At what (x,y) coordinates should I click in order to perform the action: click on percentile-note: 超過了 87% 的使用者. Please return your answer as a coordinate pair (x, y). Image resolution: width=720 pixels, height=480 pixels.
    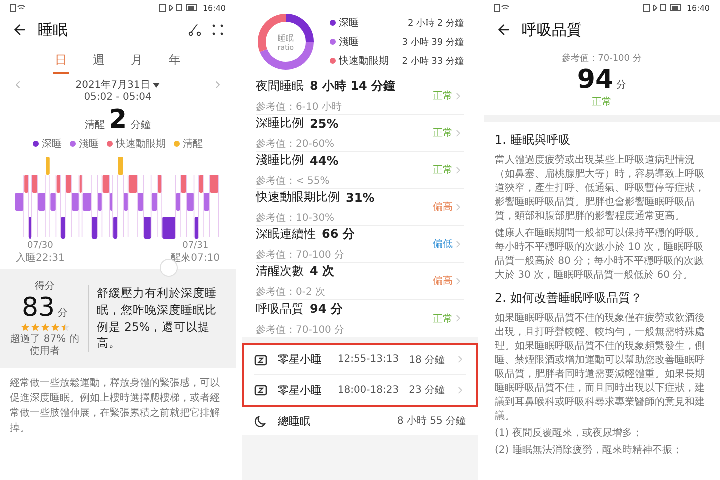
    Looking at the image, I should click on (45, 346).